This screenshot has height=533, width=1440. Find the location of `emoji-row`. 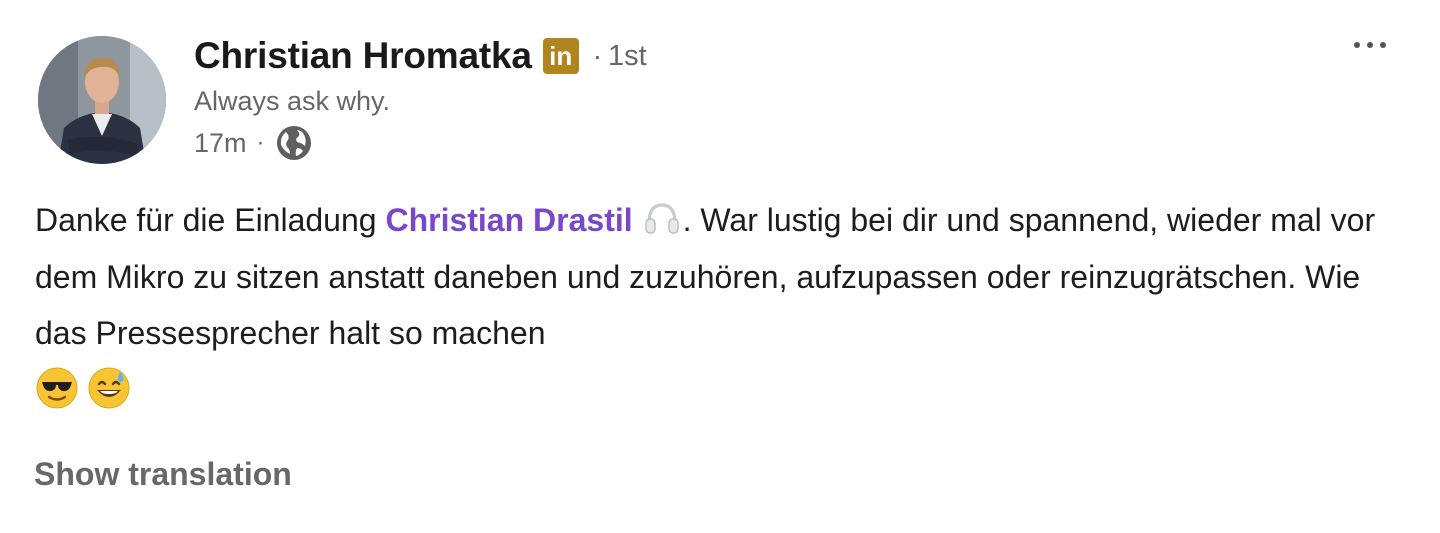

emoji-row is located at coordinates (725, 388).